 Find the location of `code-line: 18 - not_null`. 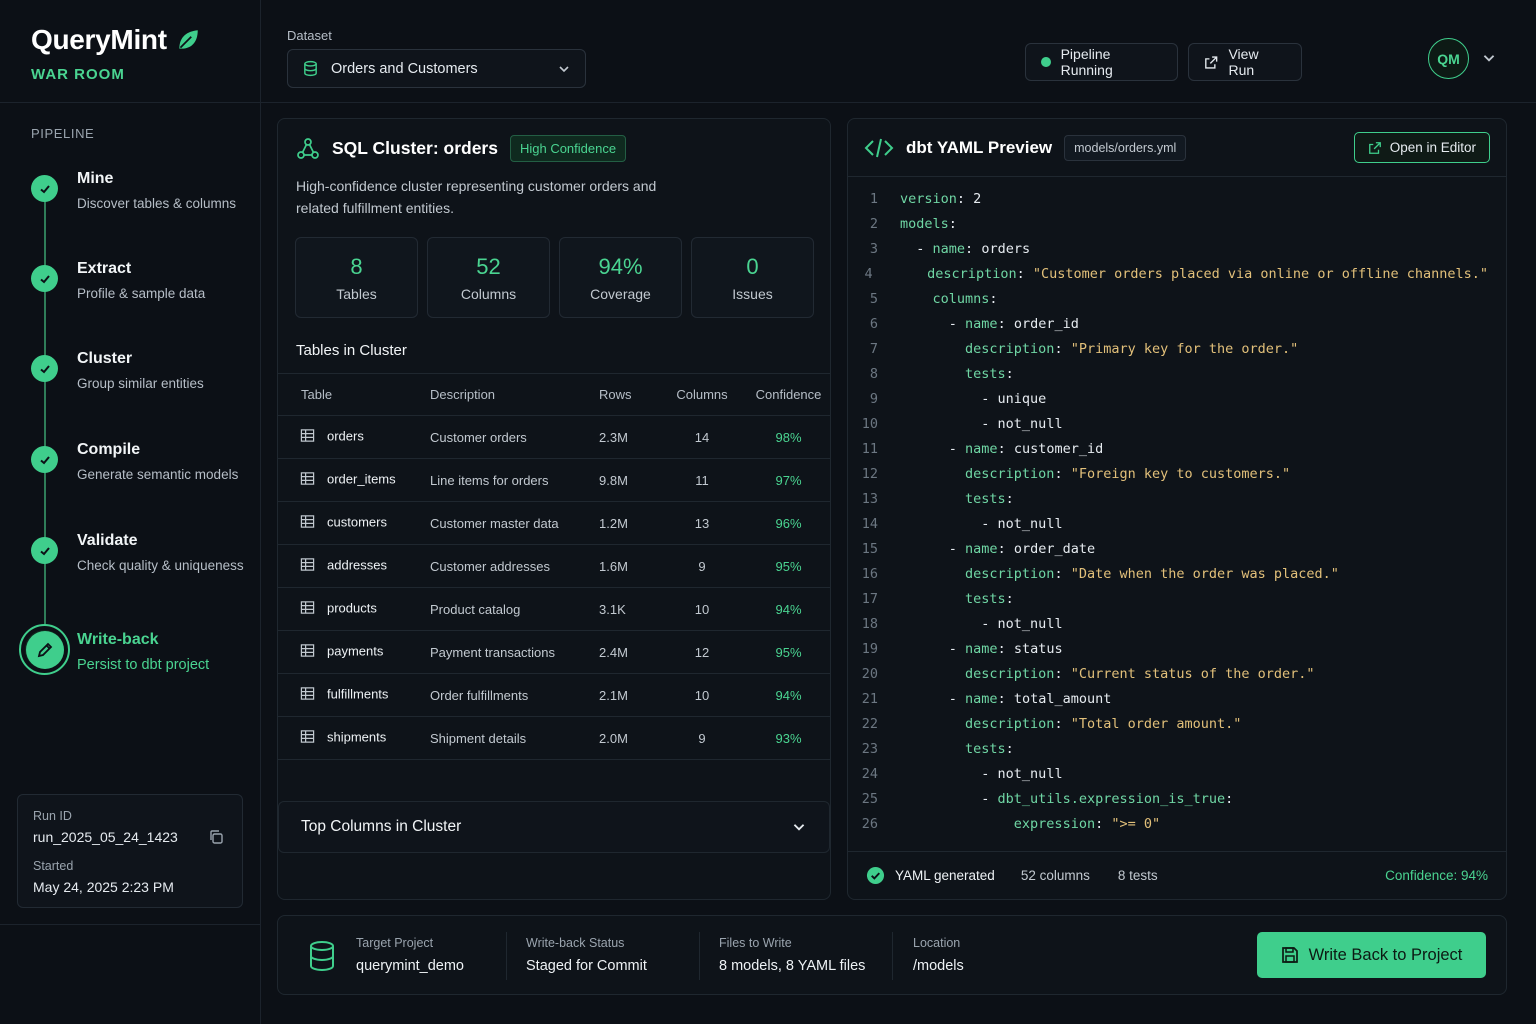

code-line: 18 - not_null is located at coordinates (1168, 624).